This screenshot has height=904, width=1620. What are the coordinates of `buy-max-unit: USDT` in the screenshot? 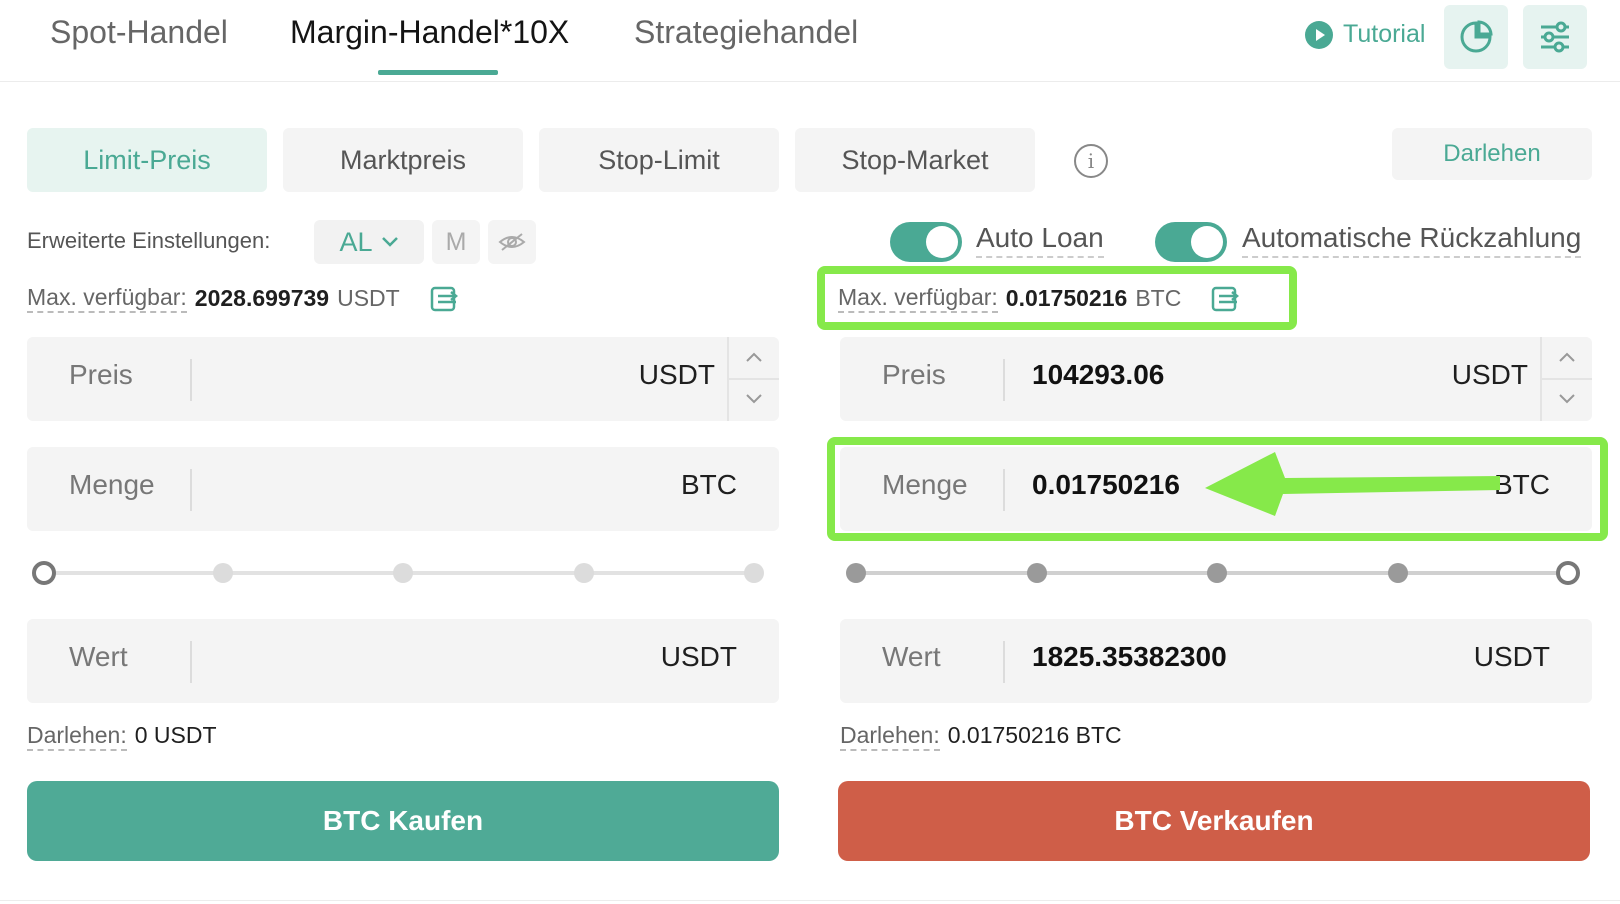 It's located at (368, 298).